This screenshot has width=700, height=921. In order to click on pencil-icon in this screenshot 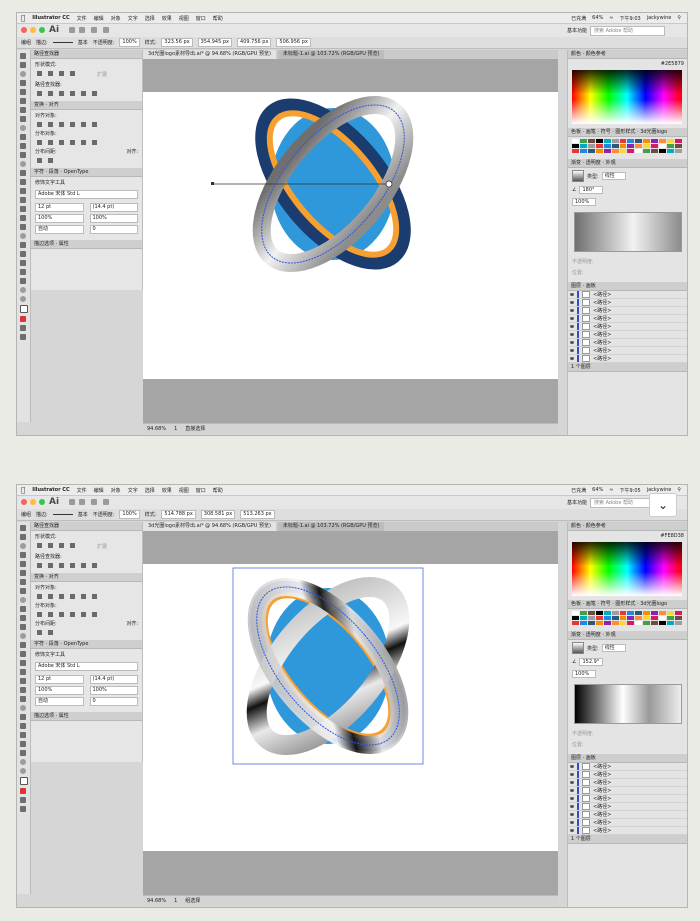, I will do `click(23, 618)`.